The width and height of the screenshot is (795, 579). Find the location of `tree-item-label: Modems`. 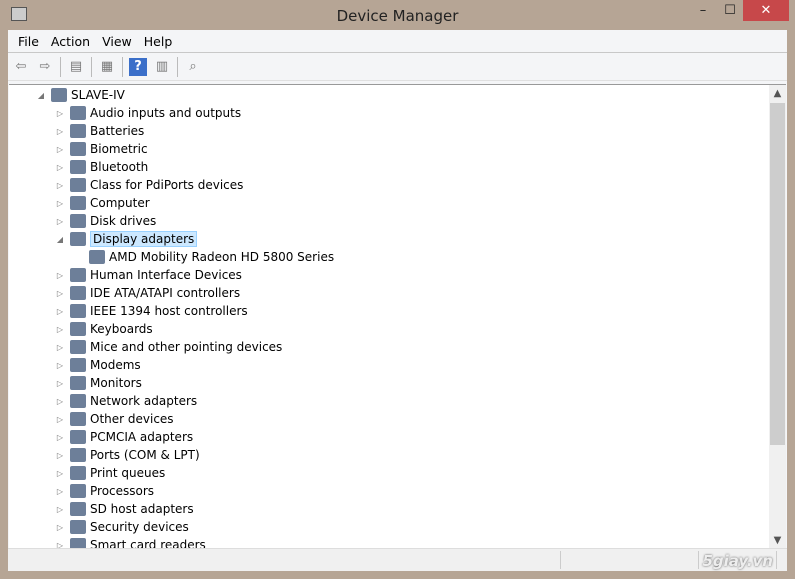

tree-item-label: Modems is located at coordinates (115, 365).